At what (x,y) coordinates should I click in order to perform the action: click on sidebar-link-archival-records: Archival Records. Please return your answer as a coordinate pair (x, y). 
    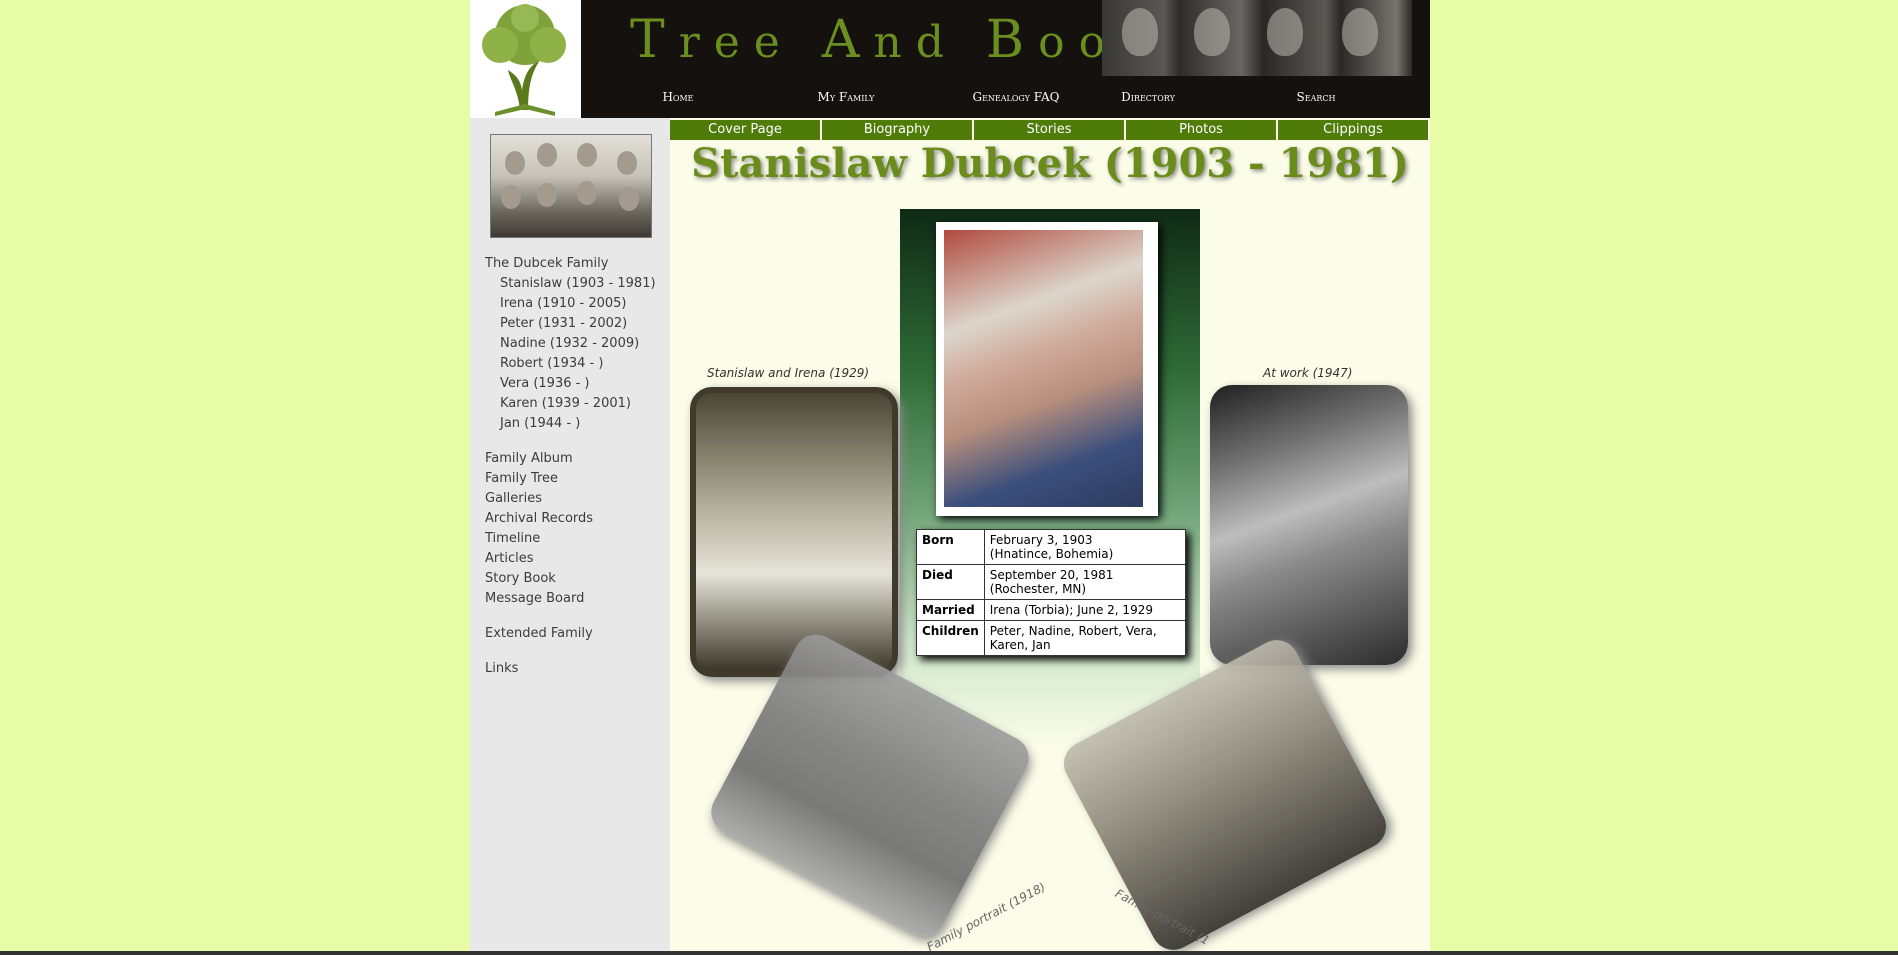
    Looking at the image, I should click on (570, 519).